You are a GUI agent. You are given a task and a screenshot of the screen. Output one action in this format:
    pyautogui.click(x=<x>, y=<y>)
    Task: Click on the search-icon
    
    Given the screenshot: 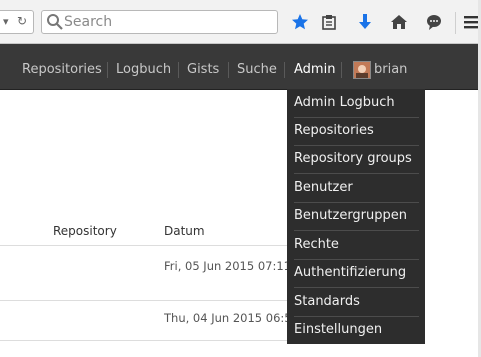 What is the action you would take?
    pyautogui.click(x=55, y=22)
    